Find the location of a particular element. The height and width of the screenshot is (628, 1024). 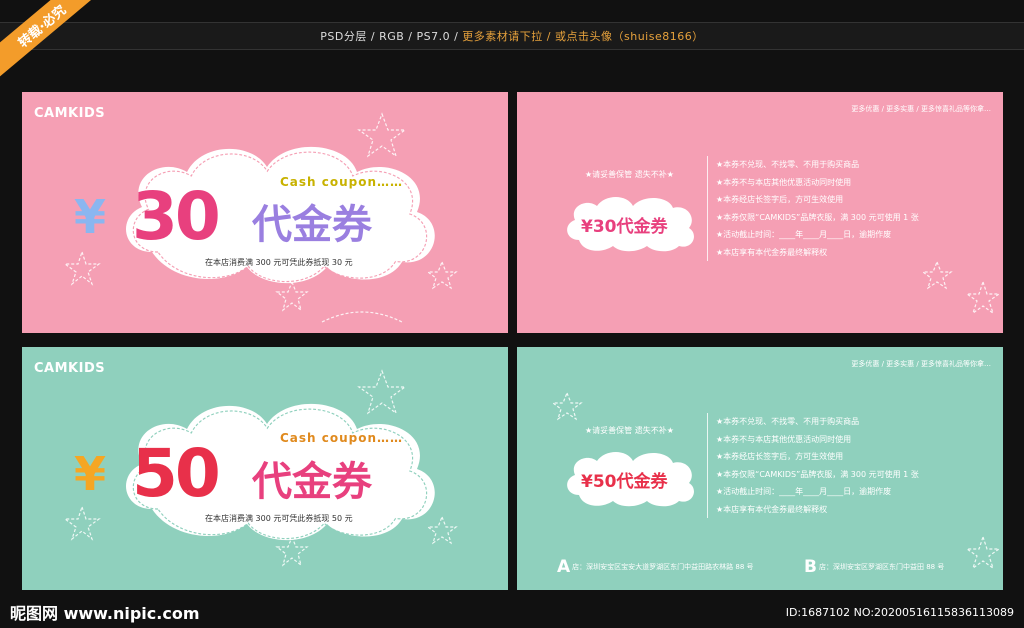

store-b-letter: B is located at coordinates (810, 567).